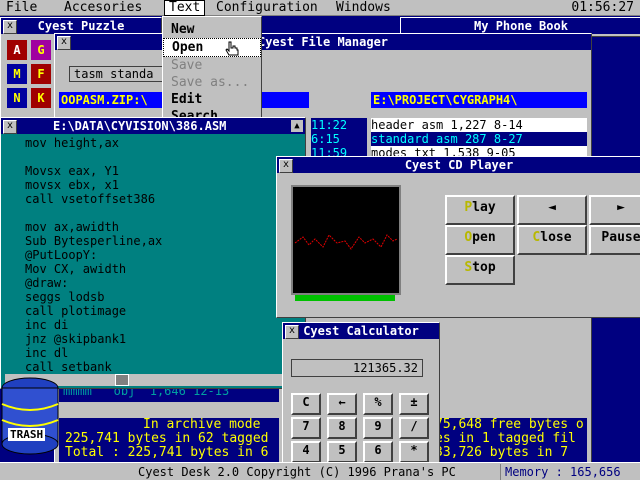 The image size is (640, 480). I want to click on code-line: call plotimage, so click(144, 311).